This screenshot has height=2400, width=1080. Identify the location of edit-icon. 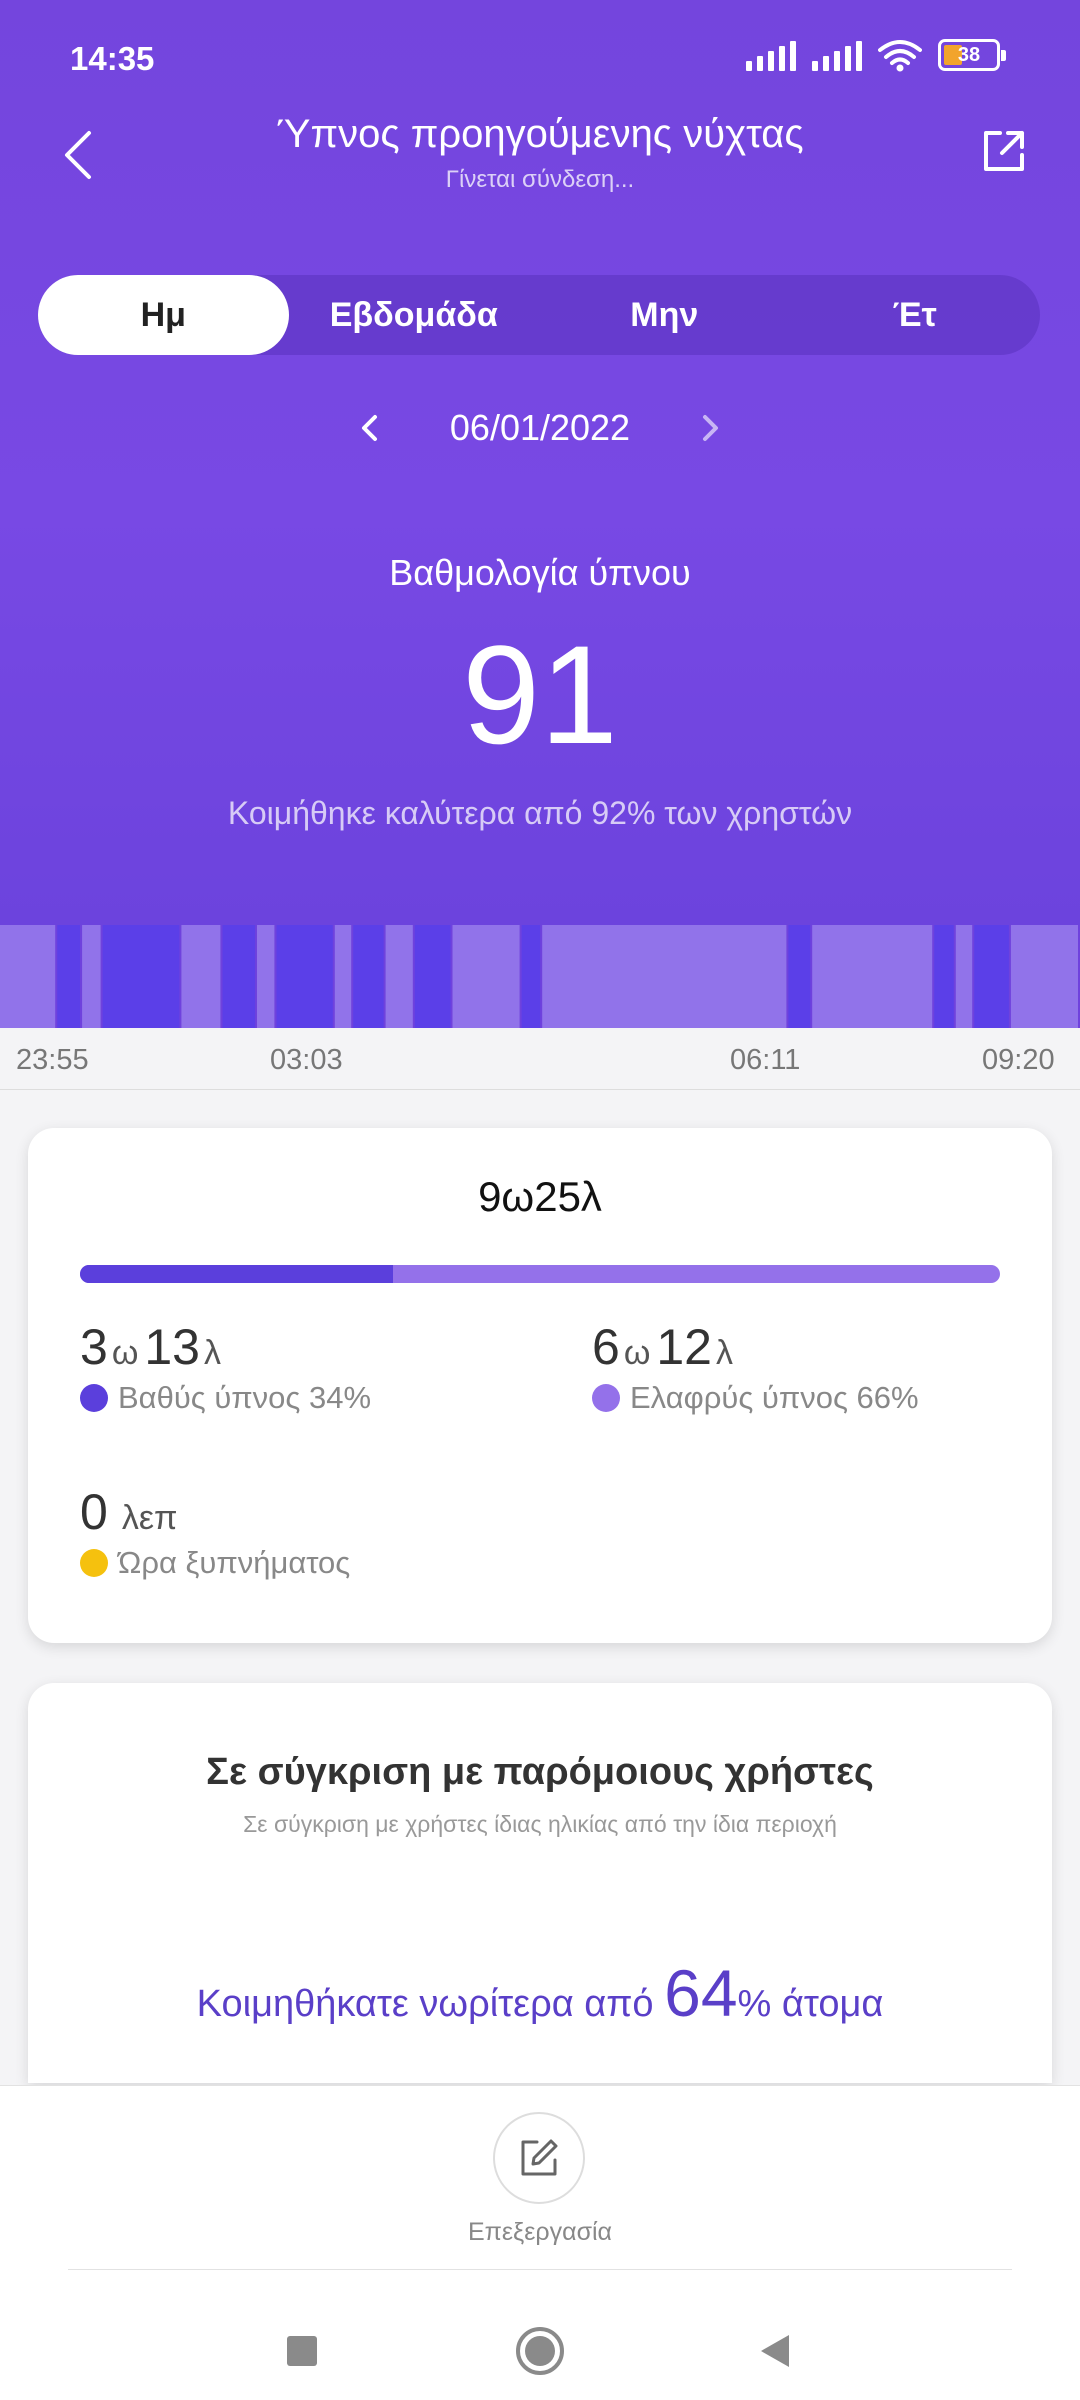
(539, 2157).